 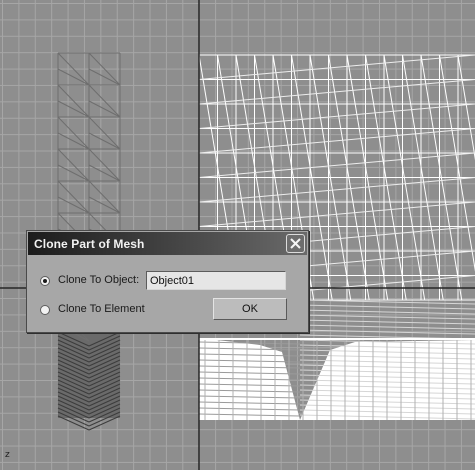 What do you see at coordinates (89, 244) in the screenshot?
I see `dialog-title: Clone Part of Mesh` at bounding box center [89, 244].